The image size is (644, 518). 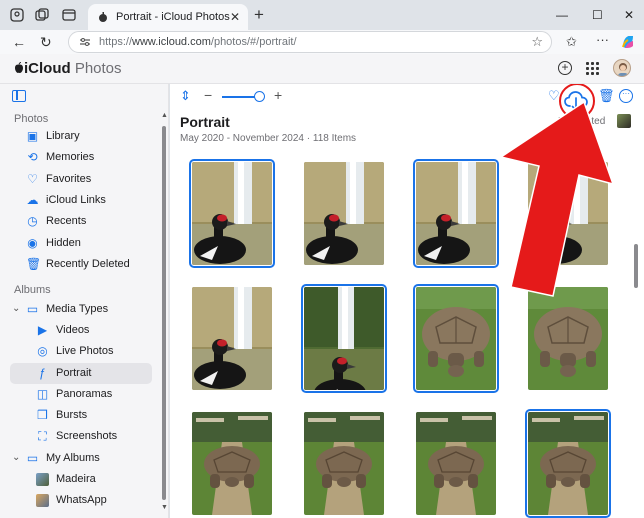 I want to click on tab-actions-icon, so click(x=69, y=15).